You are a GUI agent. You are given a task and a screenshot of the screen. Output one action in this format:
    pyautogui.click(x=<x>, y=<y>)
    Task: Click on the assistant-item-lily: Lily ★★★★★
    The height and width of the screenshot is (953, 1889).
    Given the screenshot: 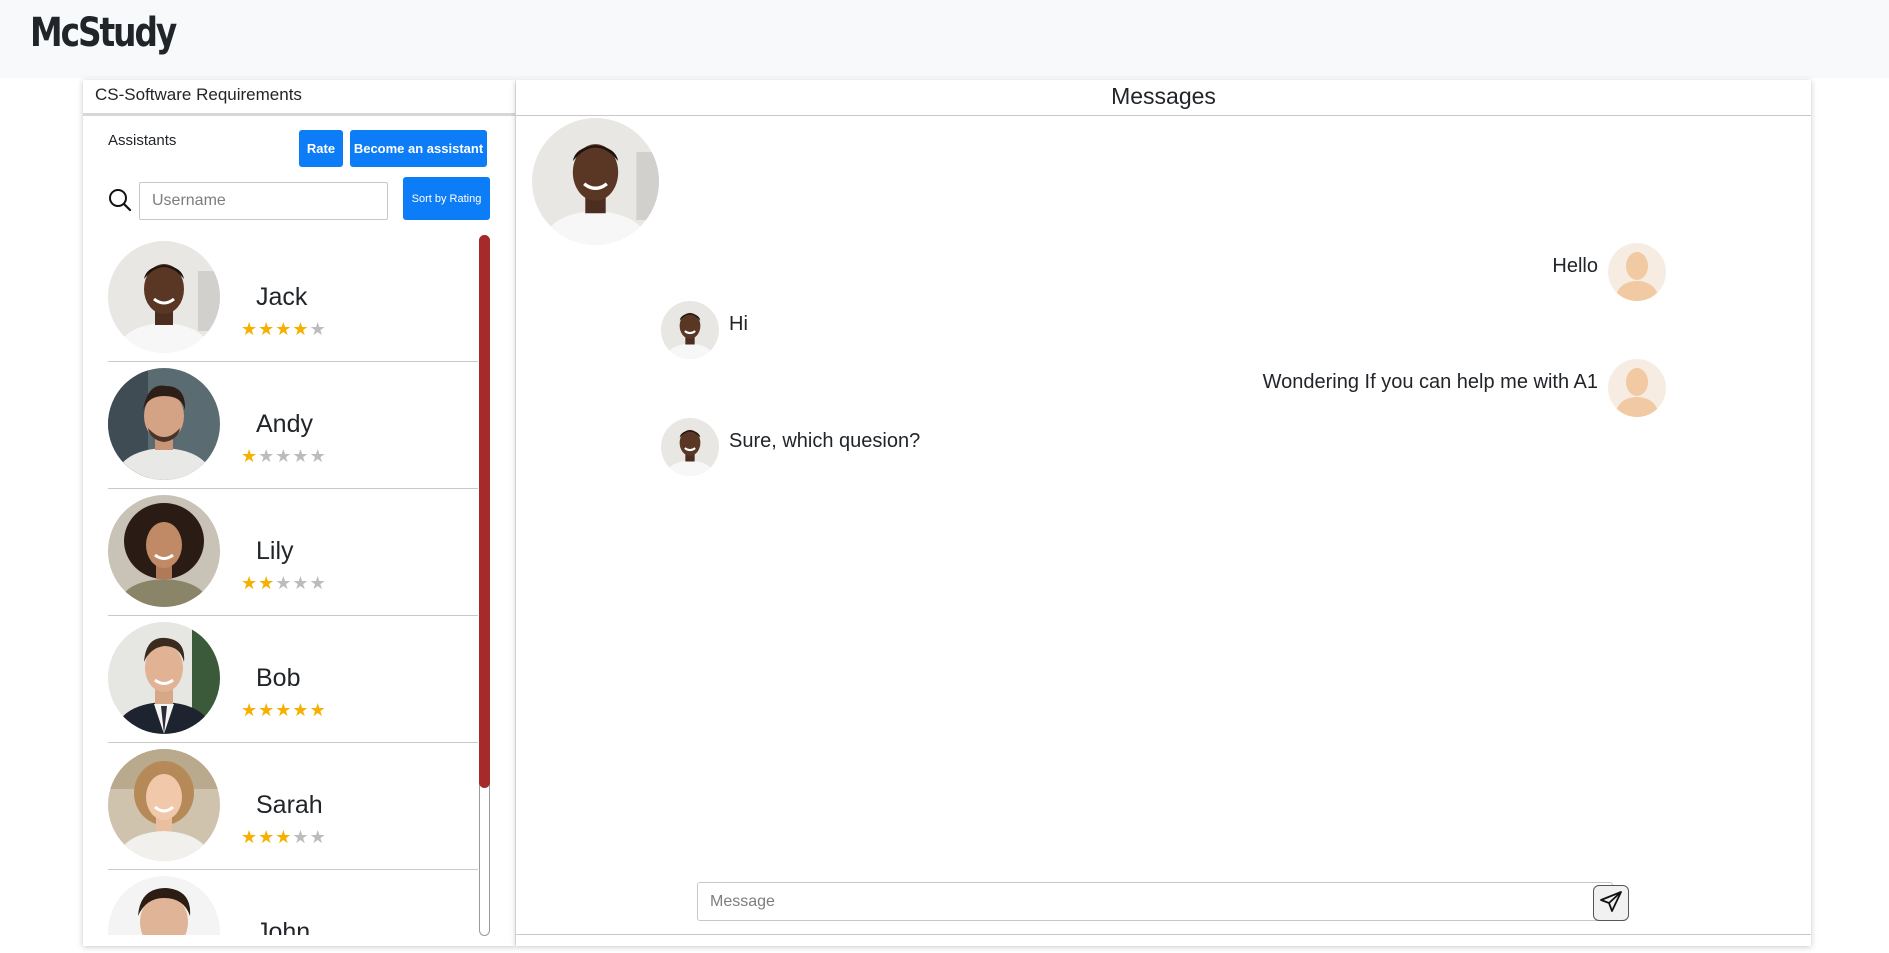 What is the action you would take?
    pyautogui.click(x=293, y=552)
    